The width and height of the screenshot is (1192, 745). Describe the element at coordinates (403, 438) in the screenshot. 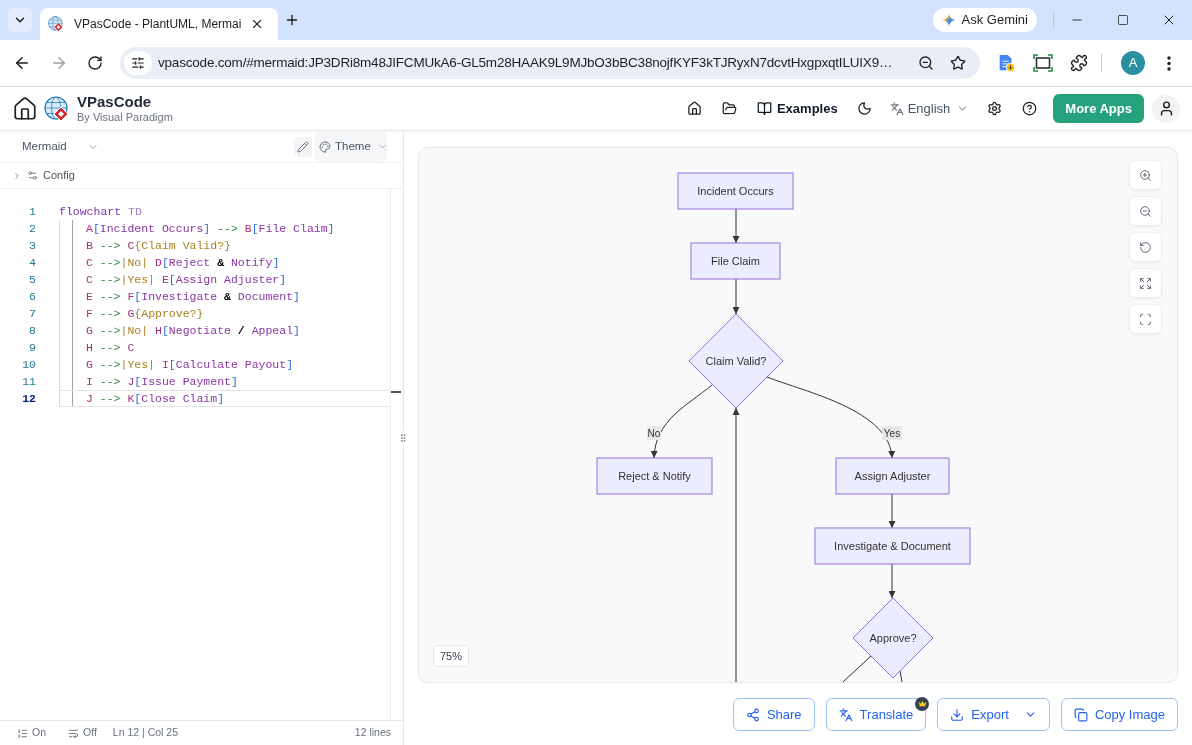

I see `drag-handle-icon` at that location.